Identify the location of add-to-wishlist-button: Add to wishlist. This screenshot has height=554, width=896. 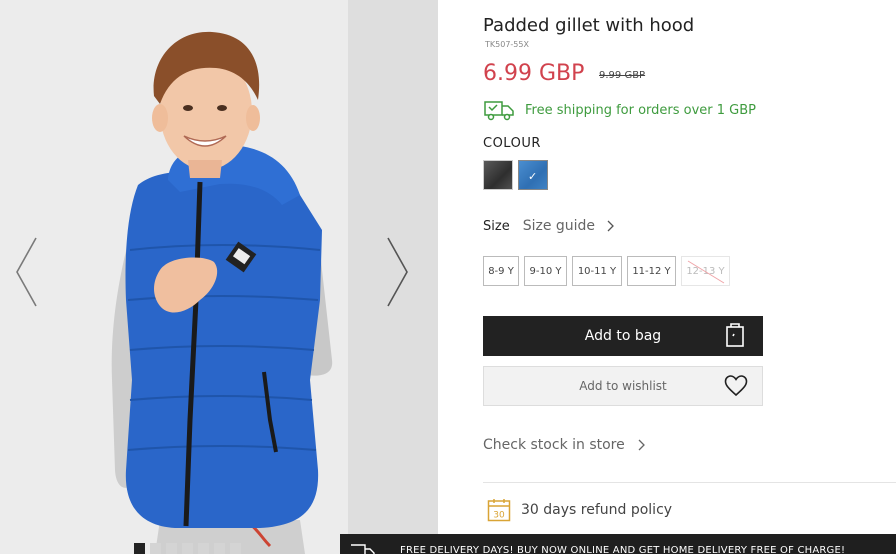
(623, 386).